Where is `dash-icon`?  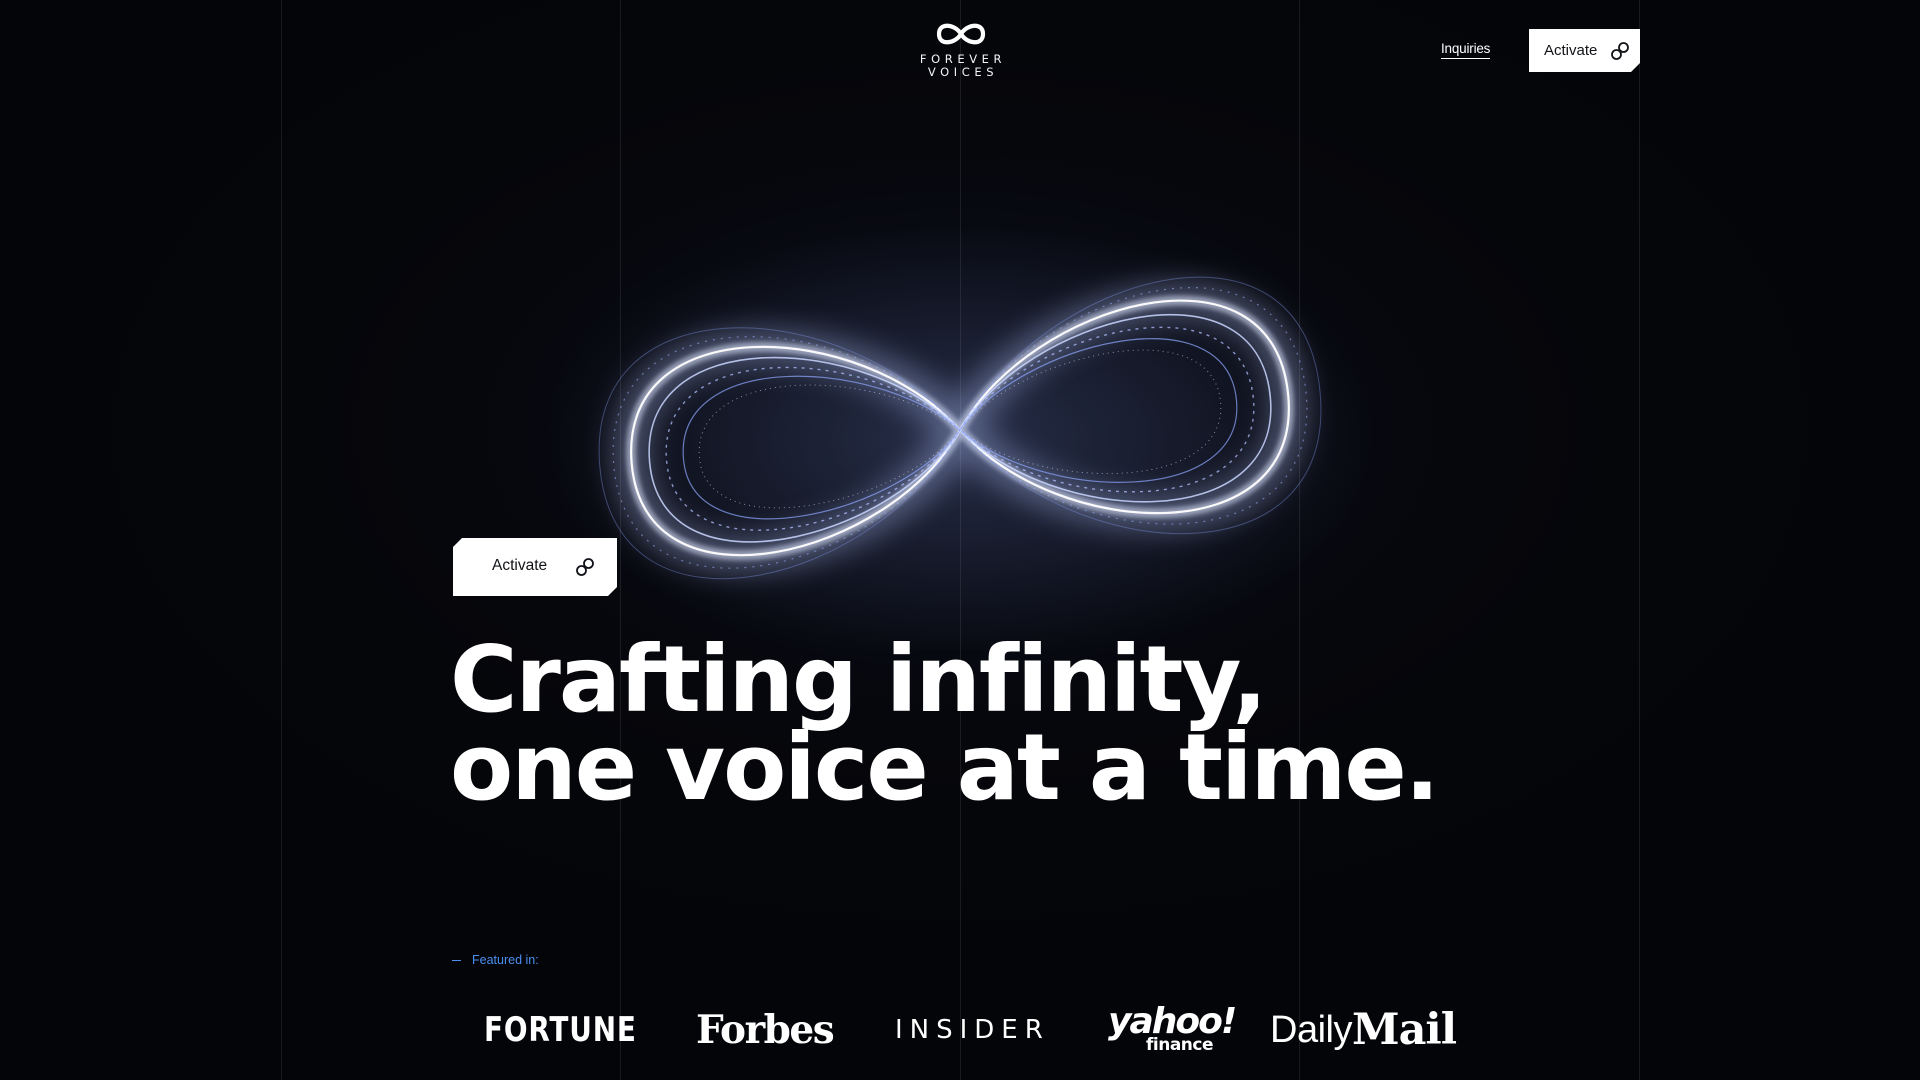
dash-icon is located at coordinates (456, 960).